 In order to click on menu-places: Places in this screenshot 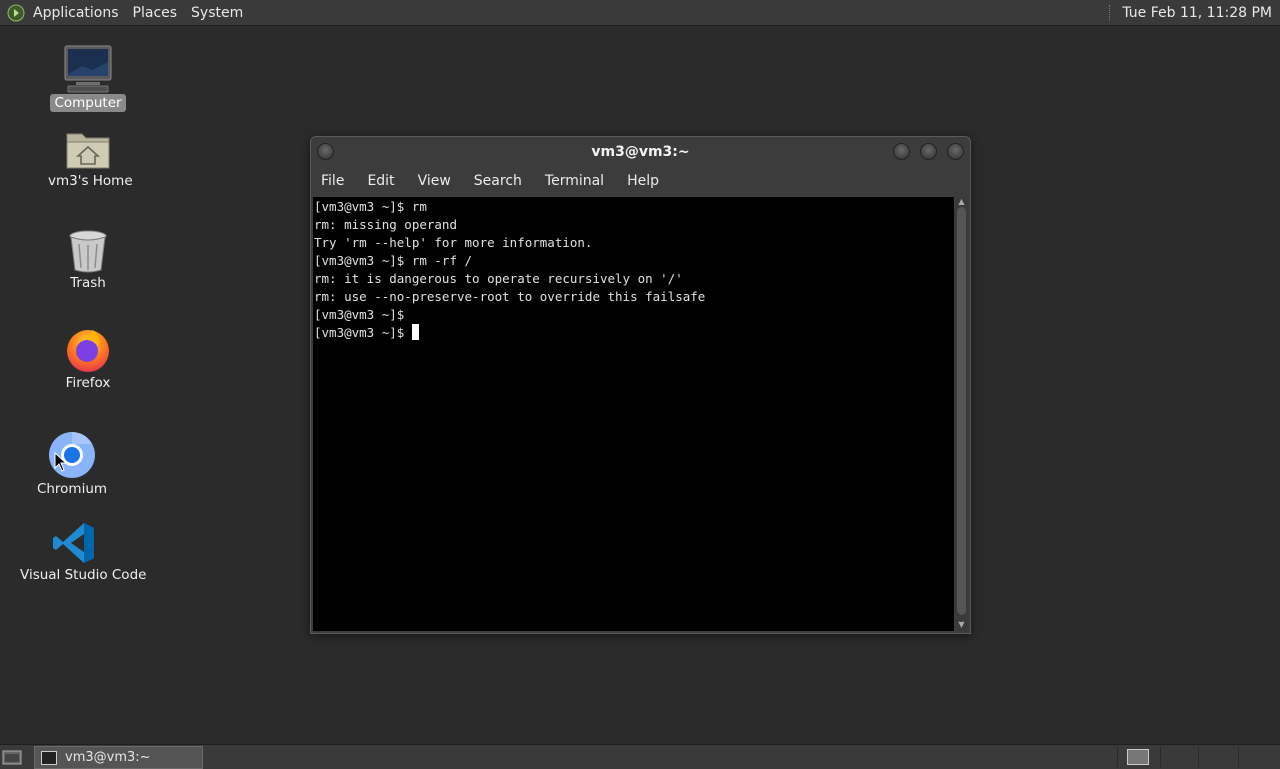, I will do `click(155, 13)`.